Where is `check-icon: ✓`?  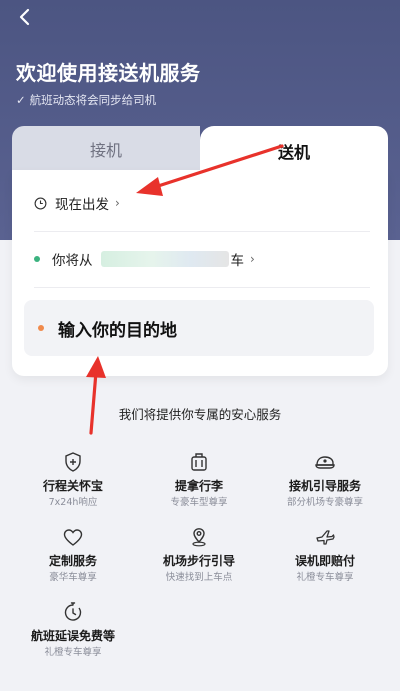 check-icon: ✓ is located at coordinates (21, 100).